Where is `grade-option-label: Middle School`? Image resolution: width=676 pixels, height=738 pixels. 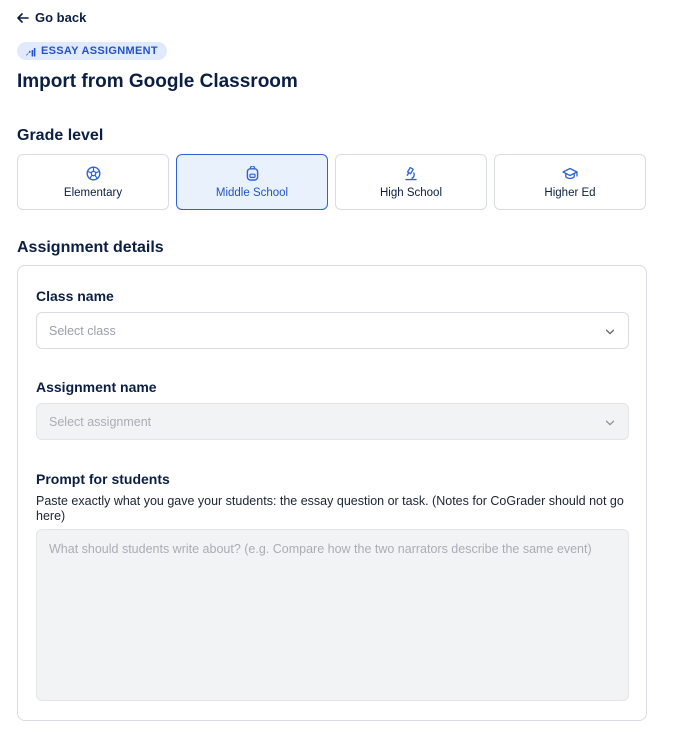
grade-option-label: Middle School is located at coordinates (252, 193).